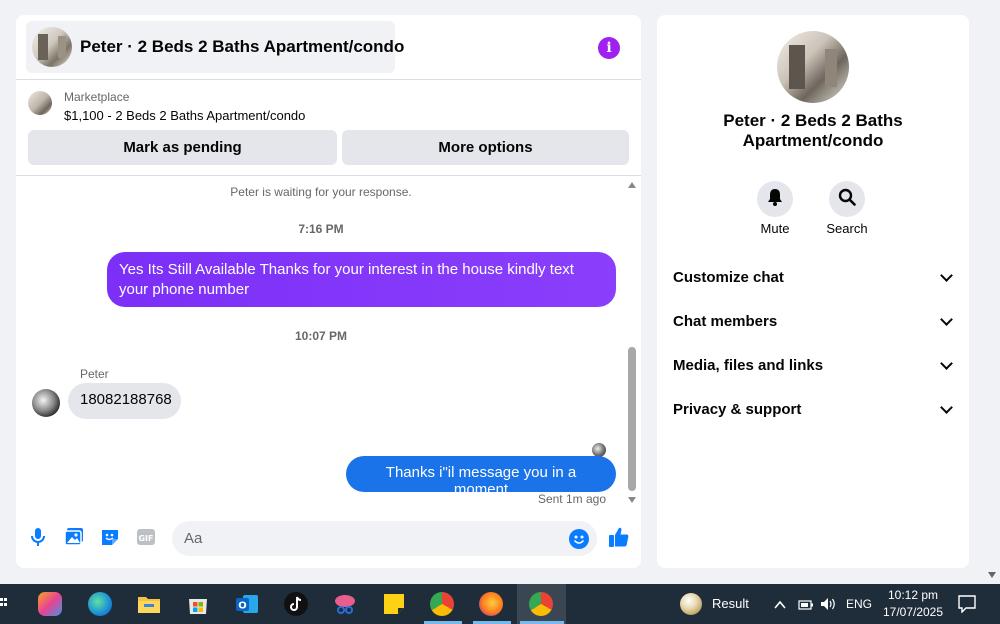 Image resolution: width=1000 pixels, height=624 pixels. I want to click on outgoing-message: Thanks i"il message you in a moment, so click(481, 477).